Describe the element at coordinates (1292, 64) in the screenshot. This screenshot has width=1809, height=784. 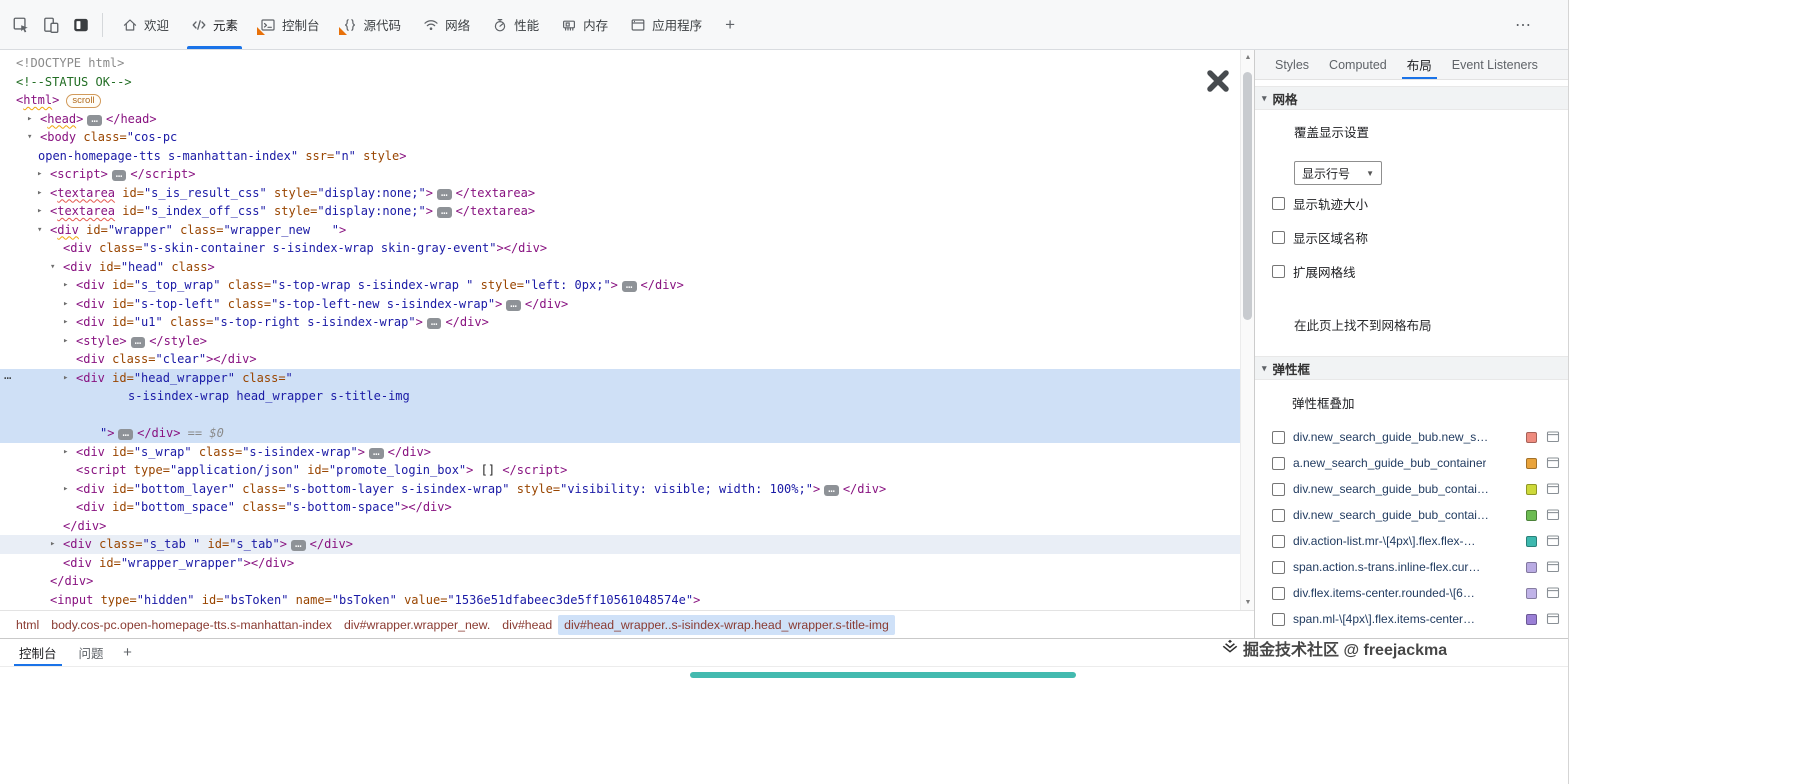
I see `sidebar-tab-styles: Styles` at that location.